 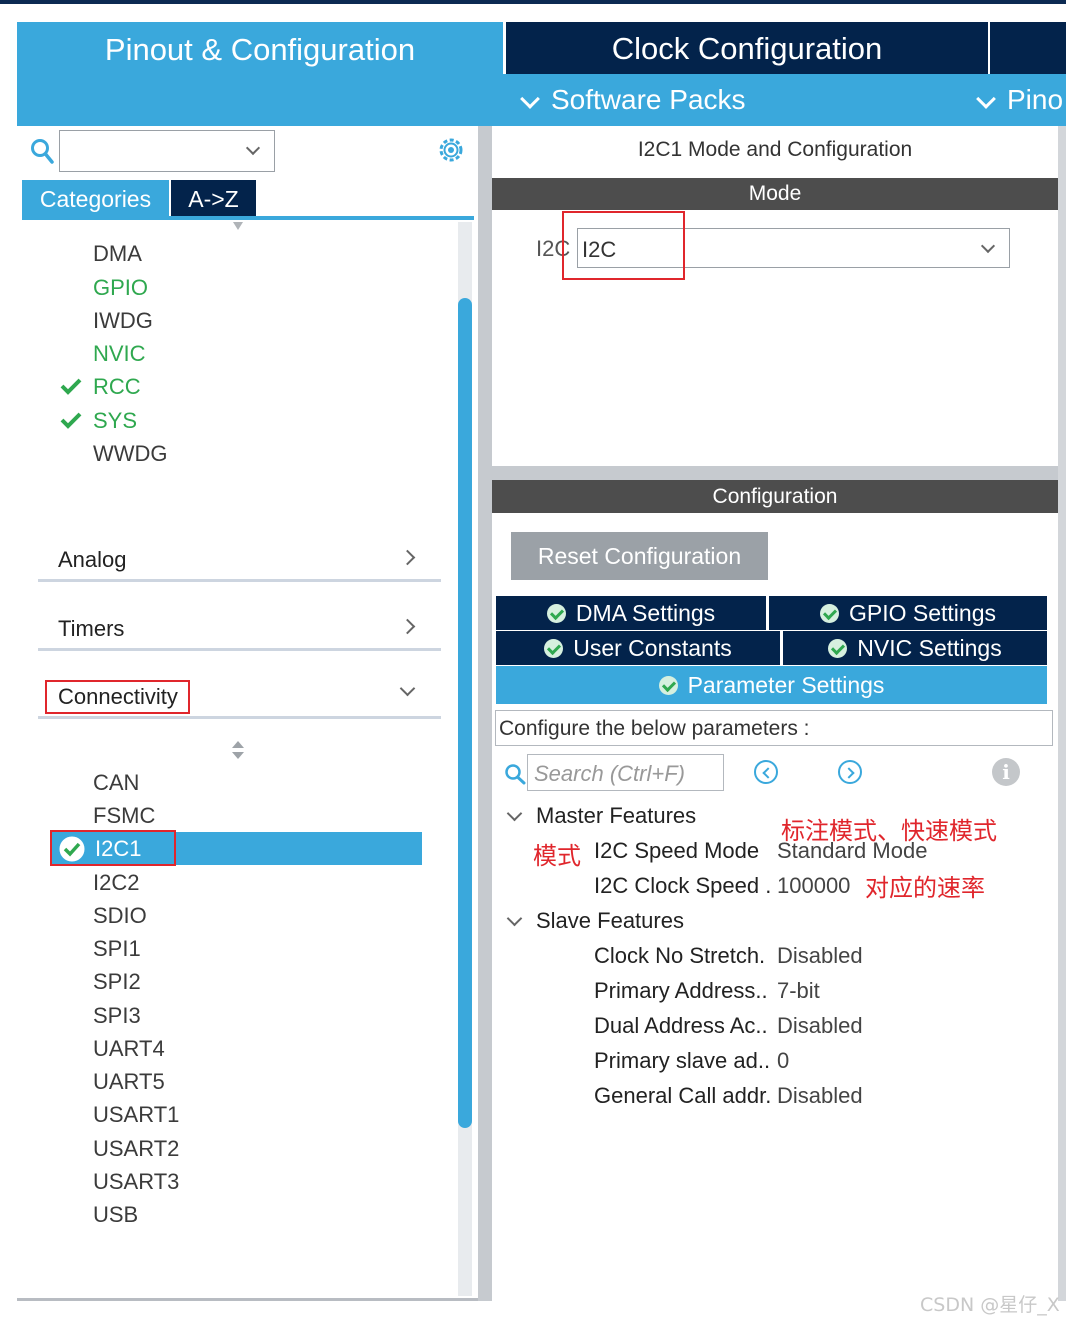 I want to click on right-scrollbar, so click(x=1062, y=713).